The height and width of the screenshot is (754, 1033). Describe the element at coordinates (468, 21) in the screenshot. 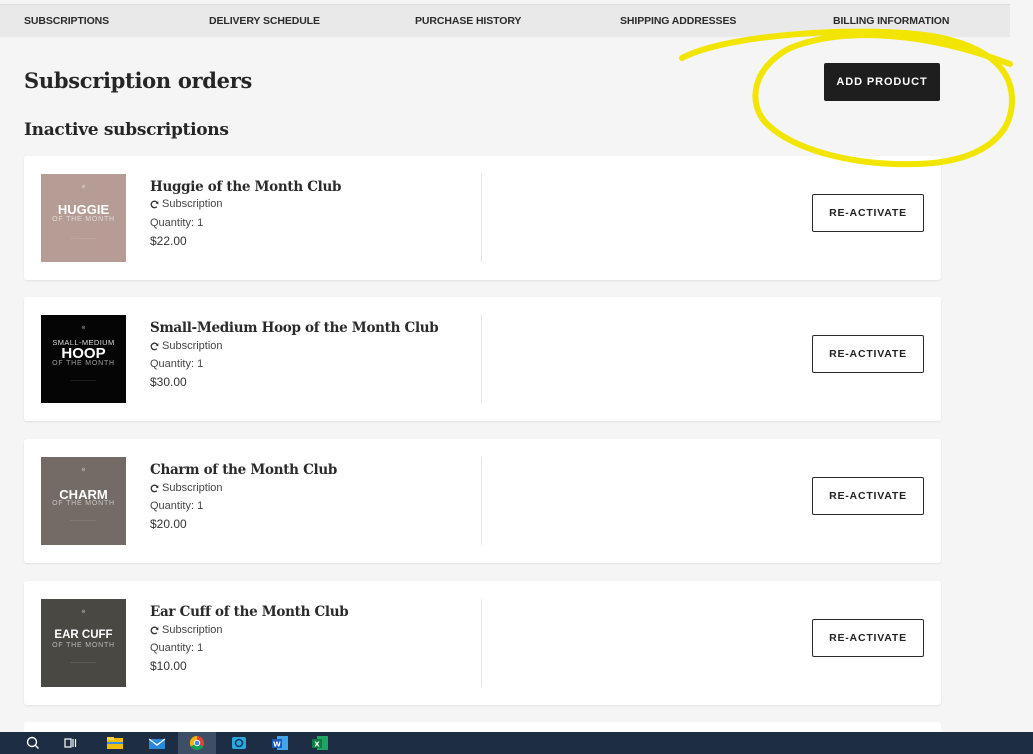

I see `nav-purchase-history: PURCHASE HISTORY` at that location.